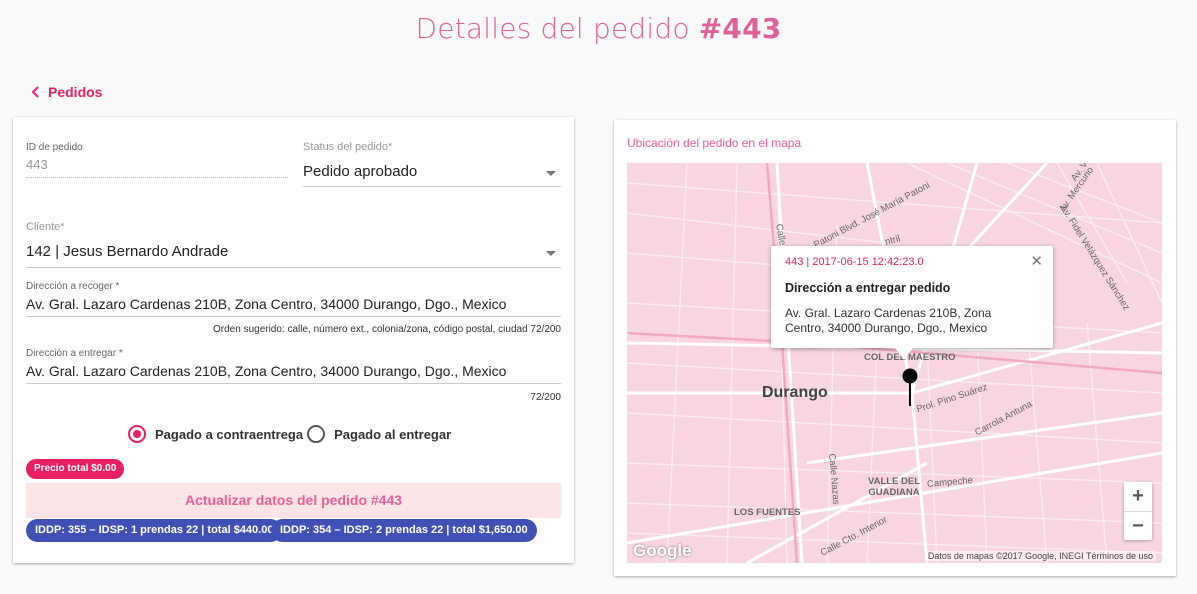  Describe the element at coordinates (348, 147) in the screenshot. I see `status-label: Status del pedido*` at that location.